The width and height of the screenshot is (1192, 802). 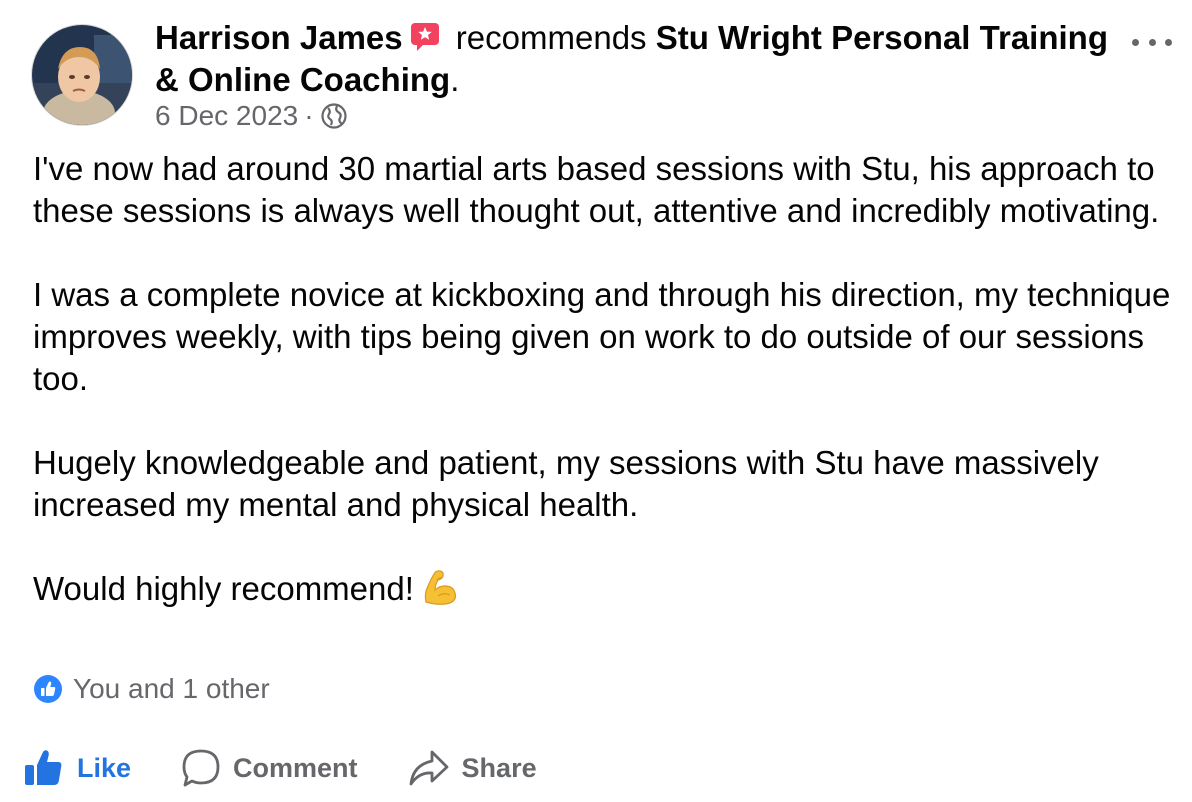 I want to click on post-meta: 6 Dec 2023 ·, so click(x=251, y=116).